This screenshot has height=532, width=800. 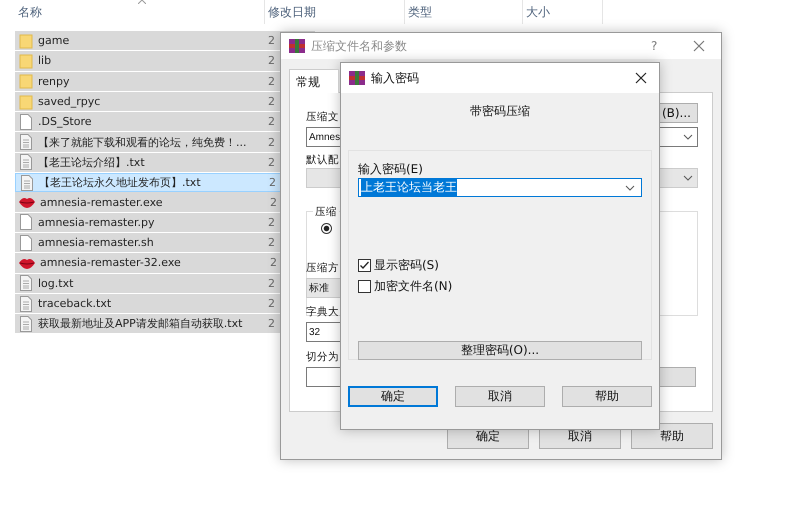 I want to click on column-header: 大小, so click(x=563, y=12).